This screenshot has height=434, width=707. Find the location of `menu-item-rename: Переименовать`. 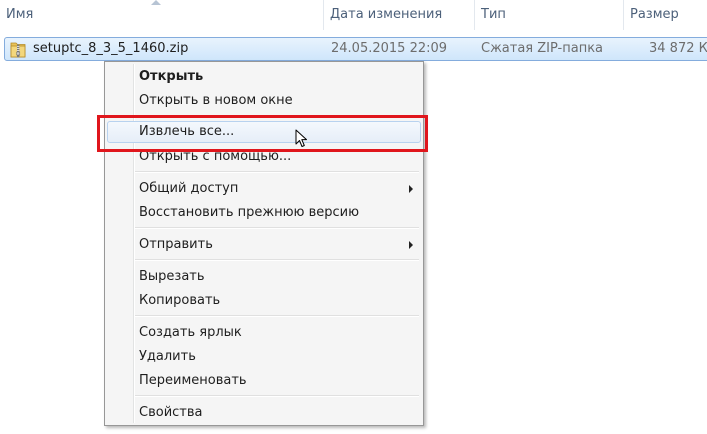

menu-item-rename: Переименовать is located at coordinates (264, 381).